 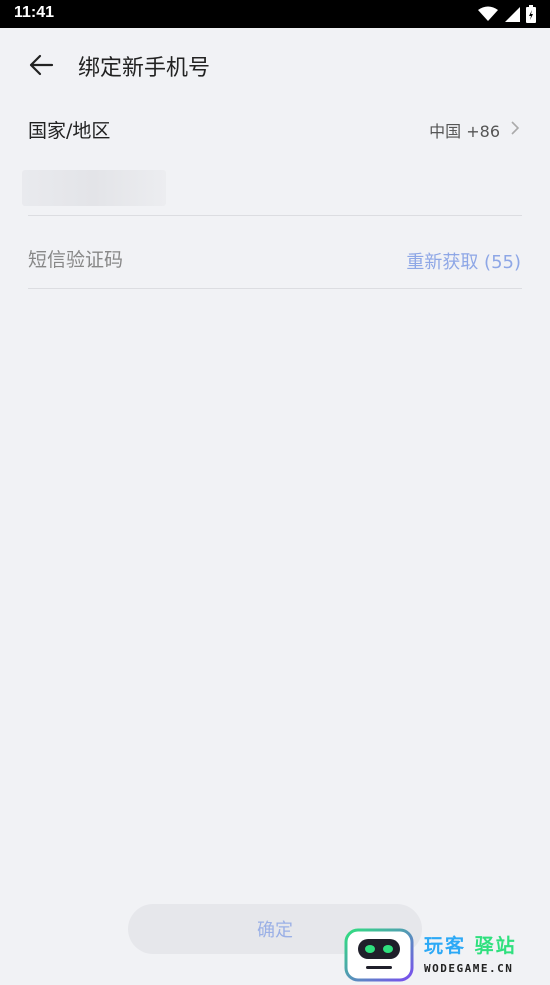 What do you see at coordinates (144, 68) in the screenshot?
I see `page-title: 绑定新手机号` at bounding box center [144, 68].